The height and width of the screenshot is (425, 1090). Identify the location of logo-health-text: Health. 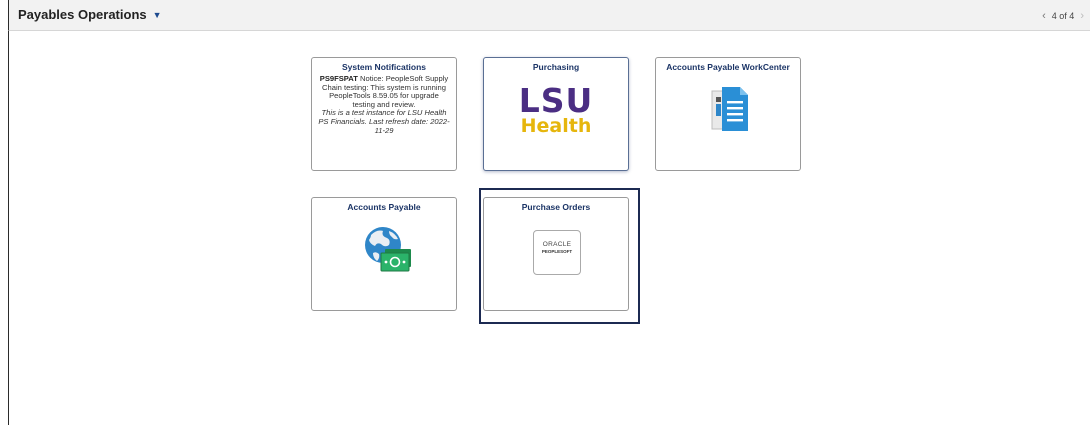
(556, 126).